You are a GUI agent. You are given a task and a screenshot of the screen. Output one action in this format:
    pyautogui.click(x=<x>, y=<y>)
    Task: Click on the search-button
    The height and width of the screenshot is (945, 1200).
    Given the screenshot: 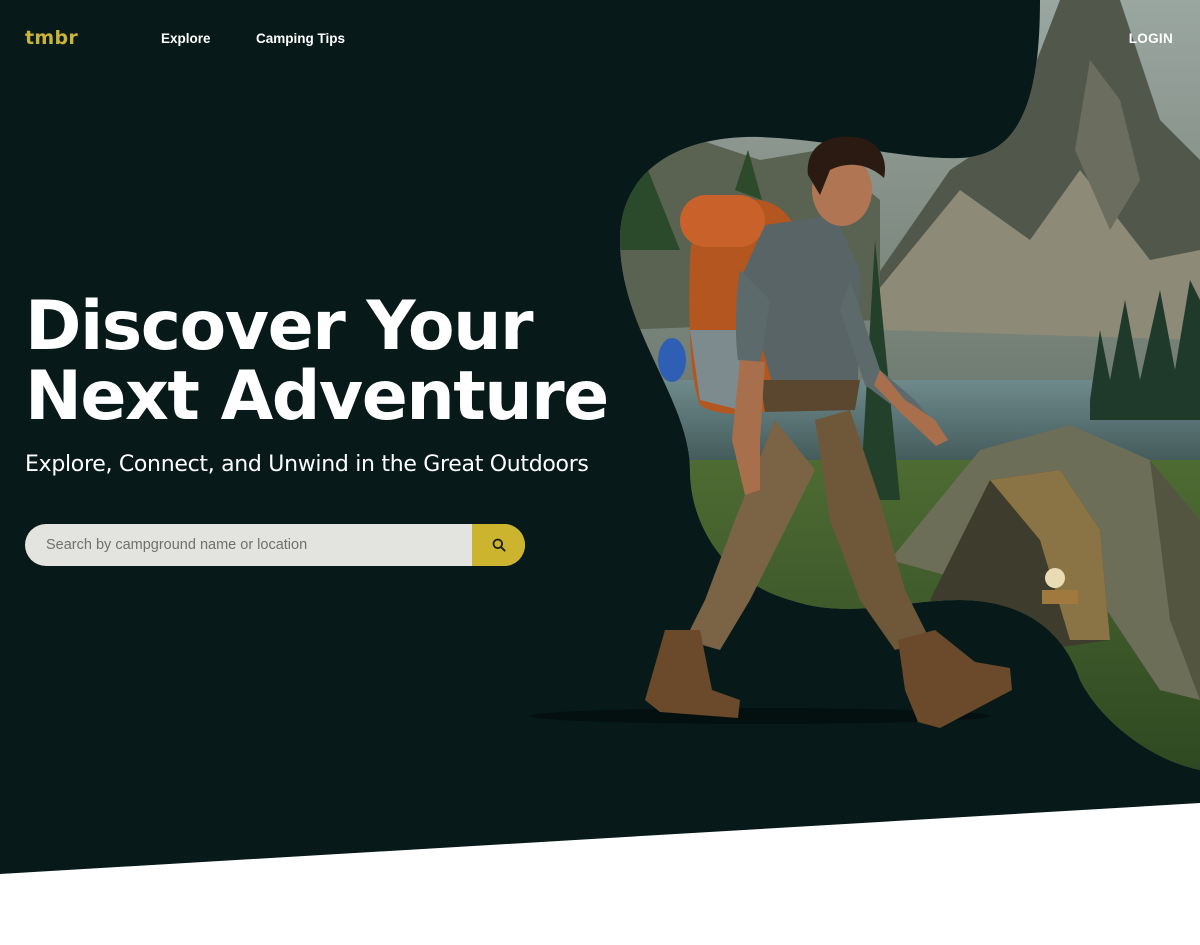 What is the action you would take?
    pyautogui.click(x=498, y=545)
    